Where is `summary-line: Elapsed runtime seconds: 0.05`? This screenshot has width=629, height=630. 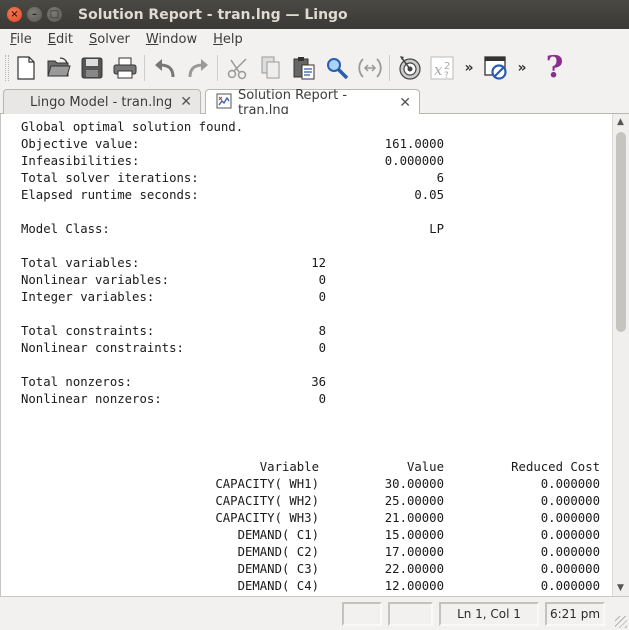 summary-line: Elapsed runtime seconds: 0.05 is located at coordinates (316, 195).